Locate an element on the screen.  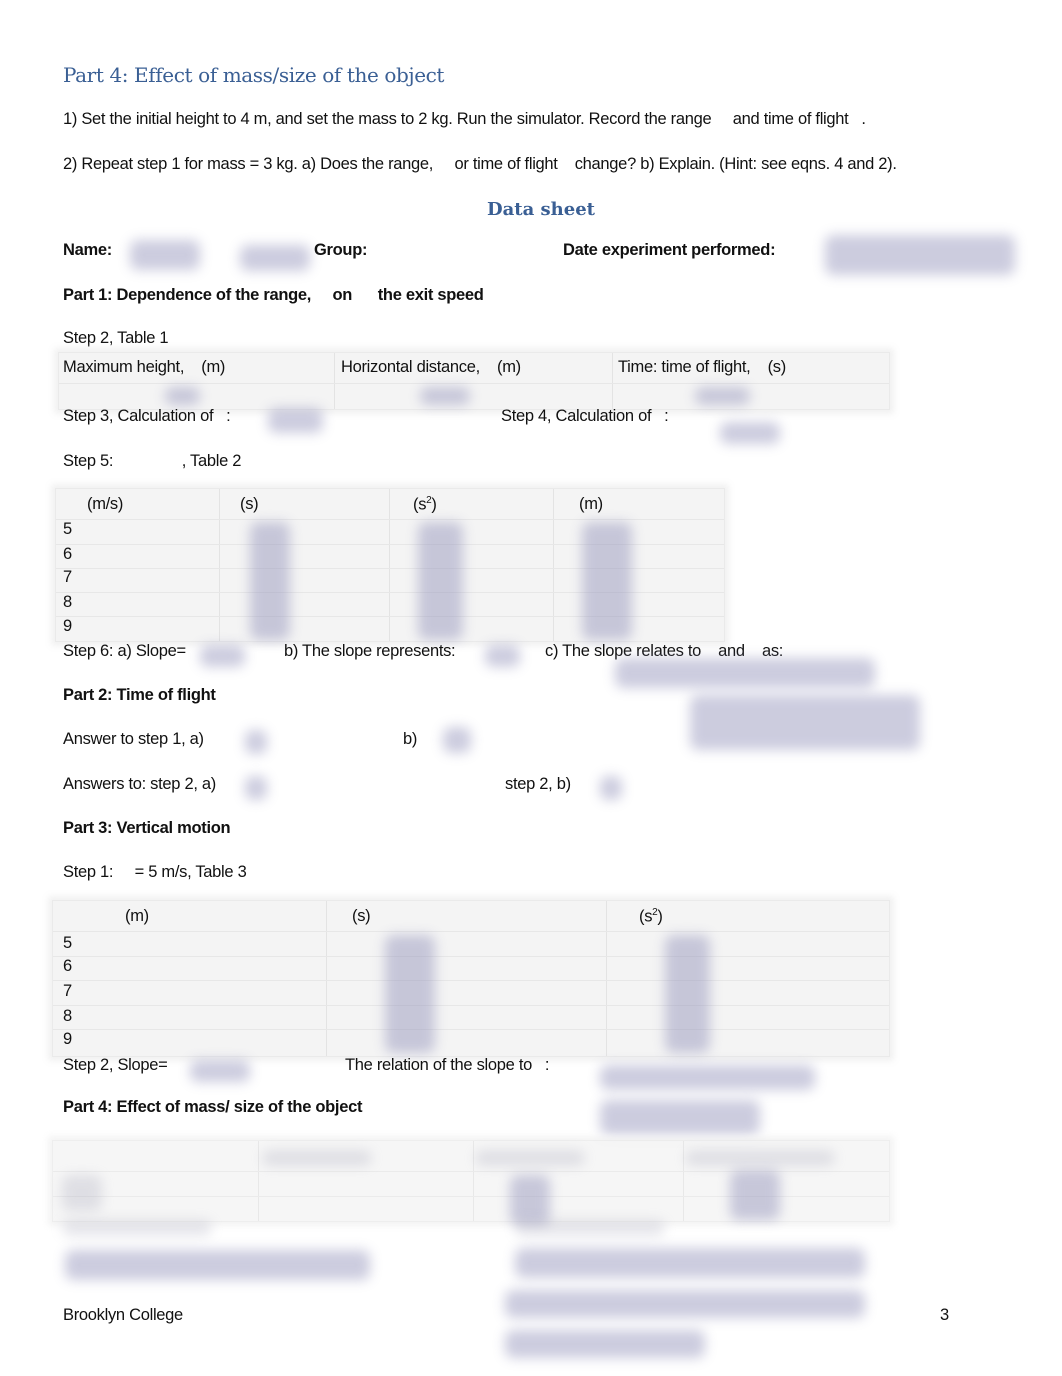
part2-step1-b-label: b) is located at coordinates (410, 739).